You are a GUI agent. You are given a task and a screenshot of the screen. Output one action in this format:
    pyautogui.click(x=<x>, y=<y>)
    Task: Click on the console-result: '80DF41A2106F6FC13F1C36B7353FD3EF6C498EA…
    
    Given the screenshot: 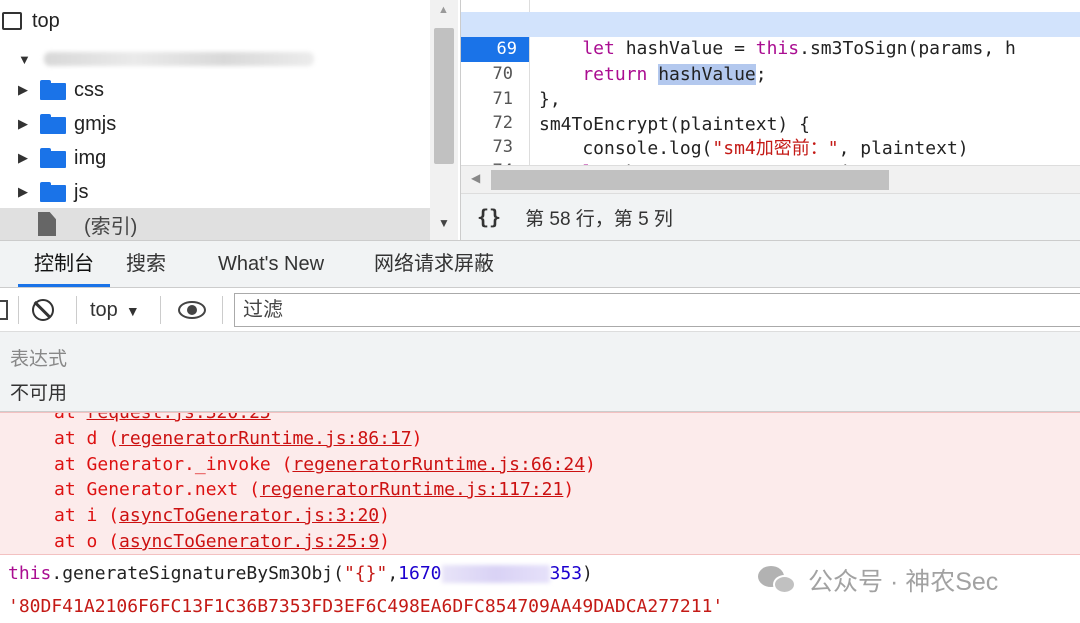 What is the action you would take?
    pyautogui.click(x=366, y=606)
    